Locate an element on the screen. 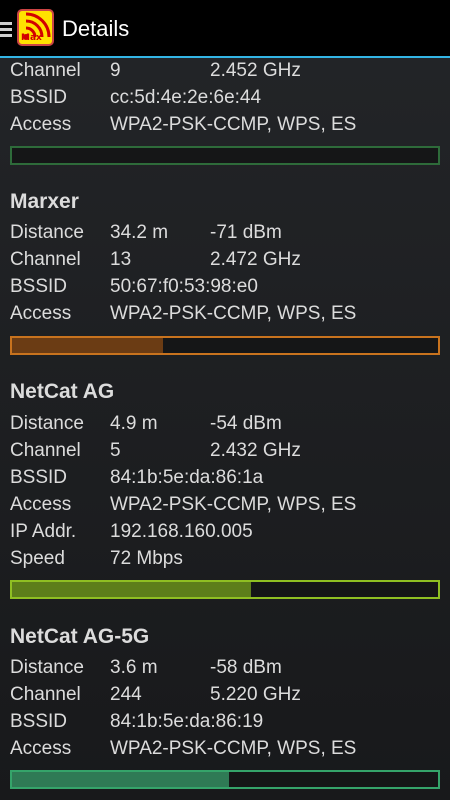 This screenshot has width=450, height=800. app-logo-icon: Max is located at coordinates (35, 27).